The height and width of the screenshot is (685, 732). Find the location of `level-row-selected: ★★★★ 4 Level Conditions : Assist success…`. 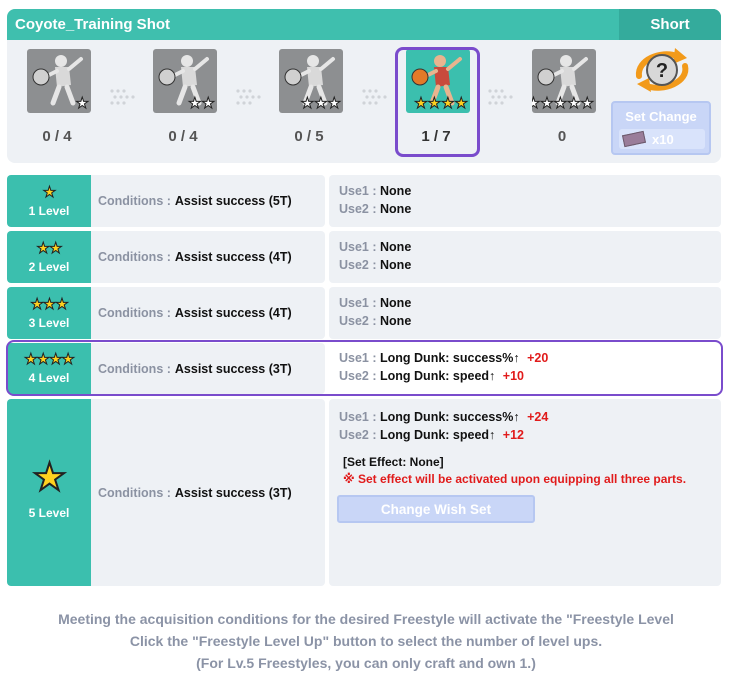

level-row-selected: ★★★★ 4 Level Conditions : Assist success… is located at coordinates (364, 368).